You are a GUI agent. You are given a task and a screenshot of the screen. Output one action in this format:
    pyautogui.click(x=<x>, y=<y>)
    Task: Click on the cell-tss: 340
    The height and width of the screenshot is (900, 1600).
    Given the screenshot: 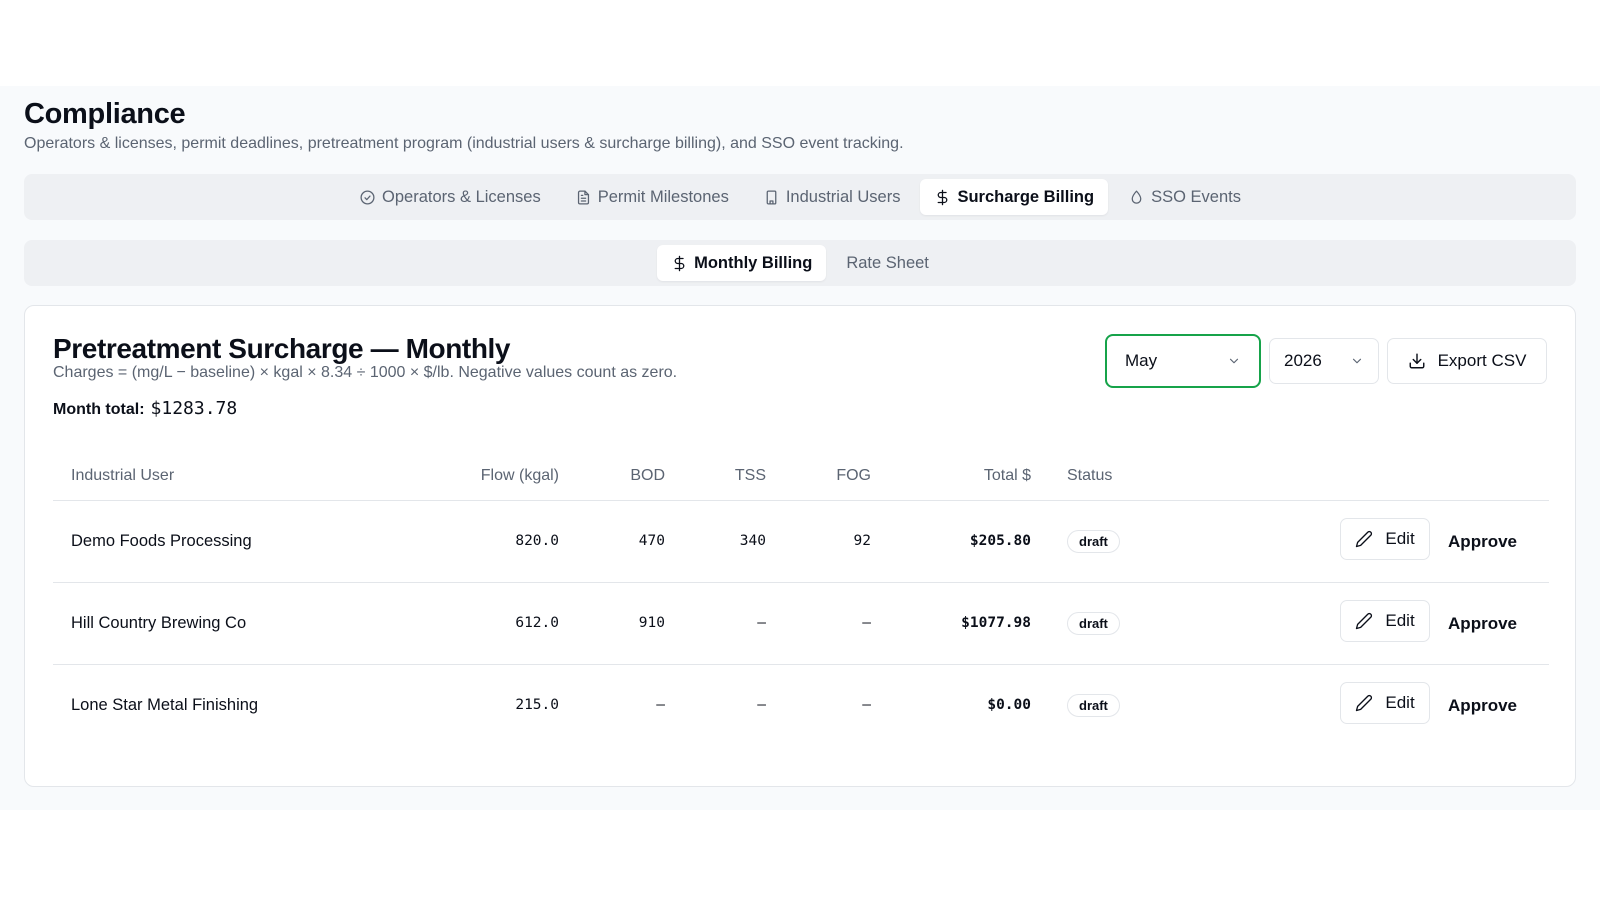 What is the action you would take?
    pyautogui.click(x=715, y=541)
    